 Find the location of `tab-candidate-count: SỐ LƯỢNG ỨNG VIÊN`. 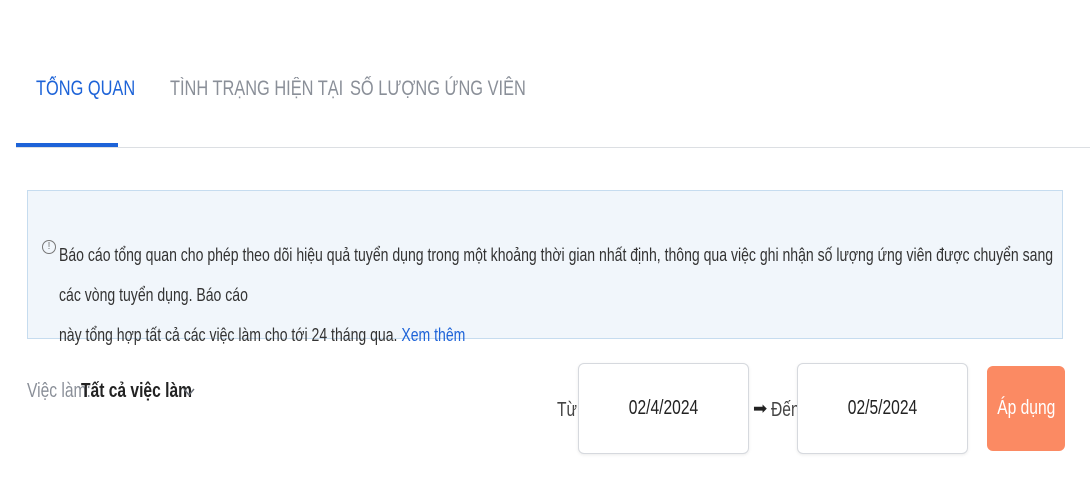

tab-candidate-count: SỐ LƯỢNG ỨNG VIÊN is located at coordinates (462, 89).